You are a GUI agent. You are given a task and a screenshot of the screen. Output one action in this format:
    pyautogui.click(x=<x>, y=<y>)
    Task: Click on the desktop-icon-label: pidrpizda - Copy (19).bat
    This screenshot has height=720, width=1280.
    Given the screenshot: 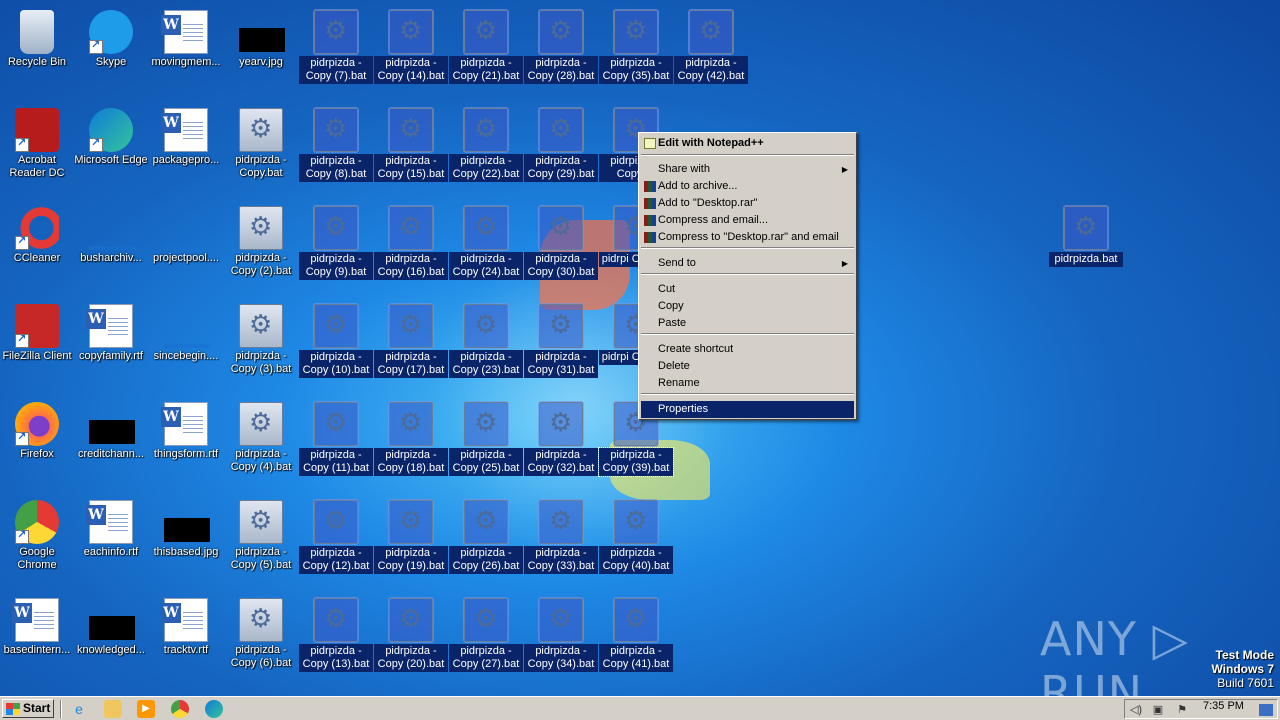 What is the action you would take?
    pyautogui.click(x=411, y=560)
    